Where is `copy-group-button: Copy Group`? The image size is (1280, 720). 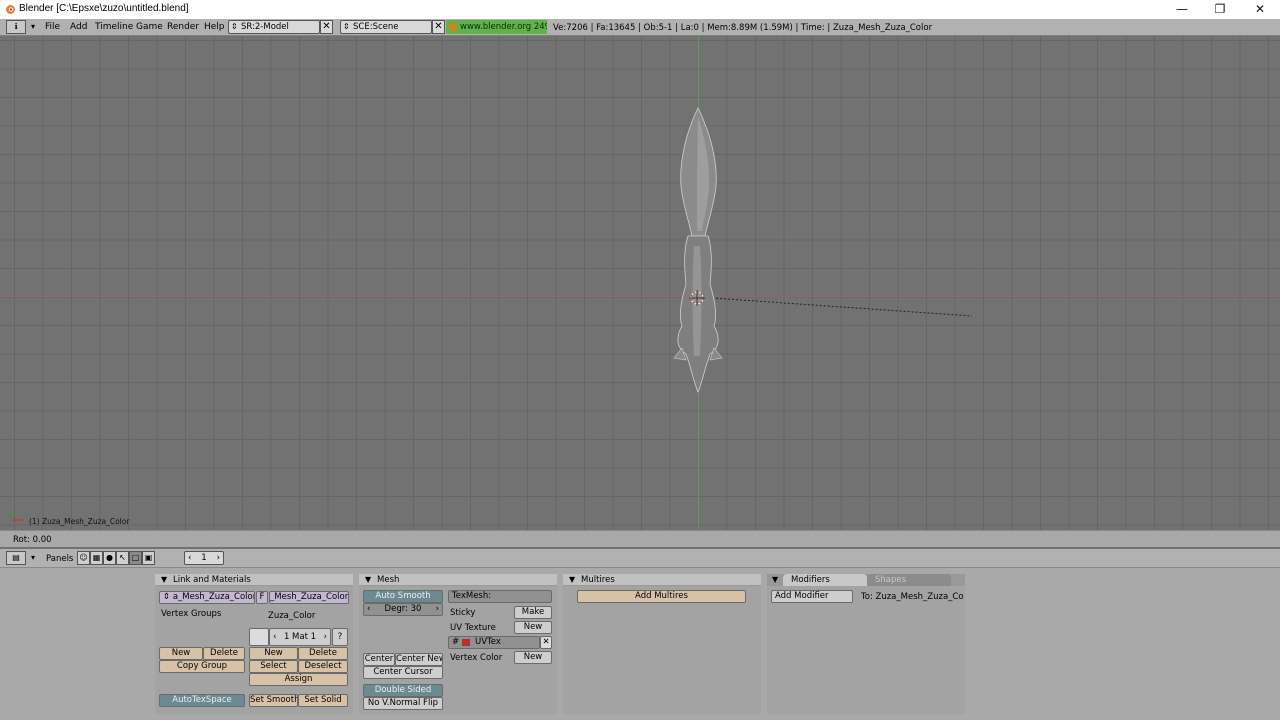 copy-group-button: Copy Group is located at coordinates (202, 666).